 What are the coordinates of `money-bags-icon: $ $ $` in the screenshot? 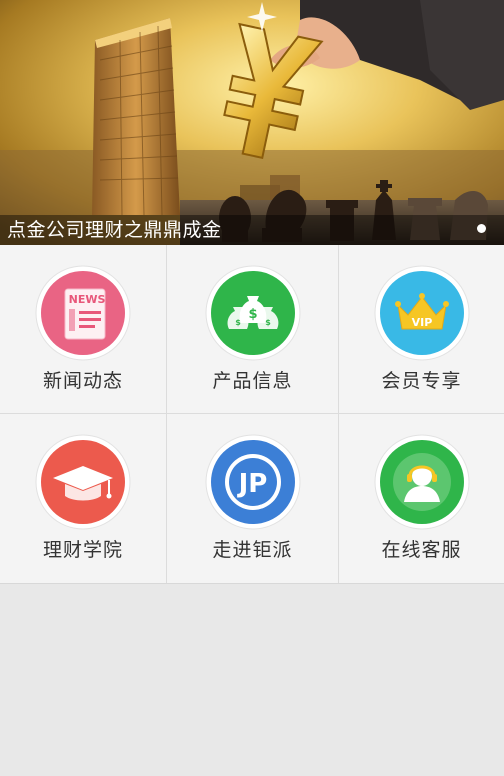 It's located at (253, 313).